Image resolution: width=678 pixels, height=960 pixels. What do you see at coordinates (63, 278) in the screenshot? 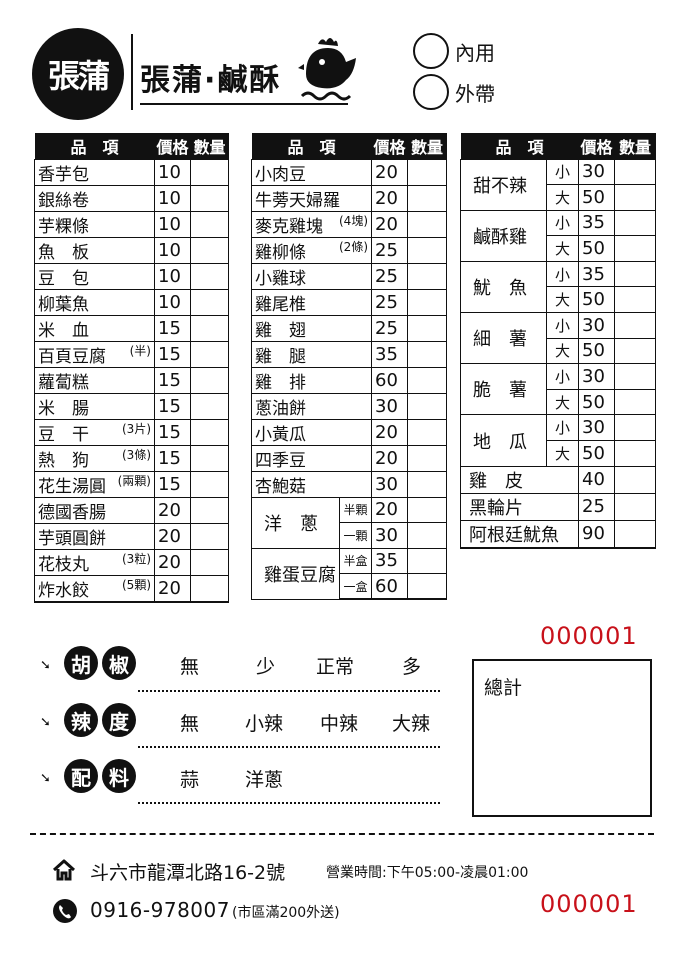
I see `item-name: 豆 包` at bounding box center [63, 278].